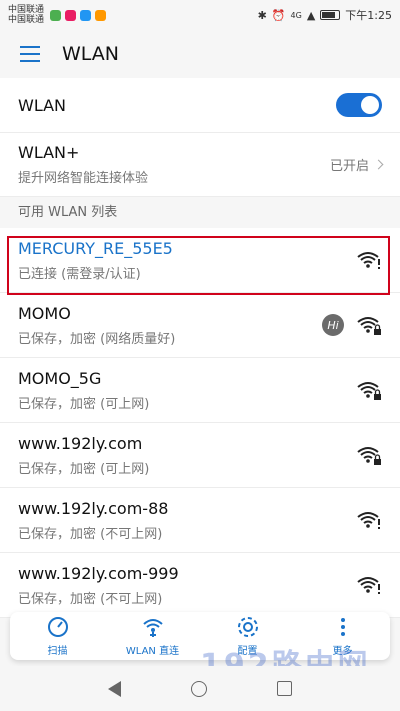 The width and height of the screenshot is (400, 711). I want to click on chevron-right-icon, so click(378, 164).